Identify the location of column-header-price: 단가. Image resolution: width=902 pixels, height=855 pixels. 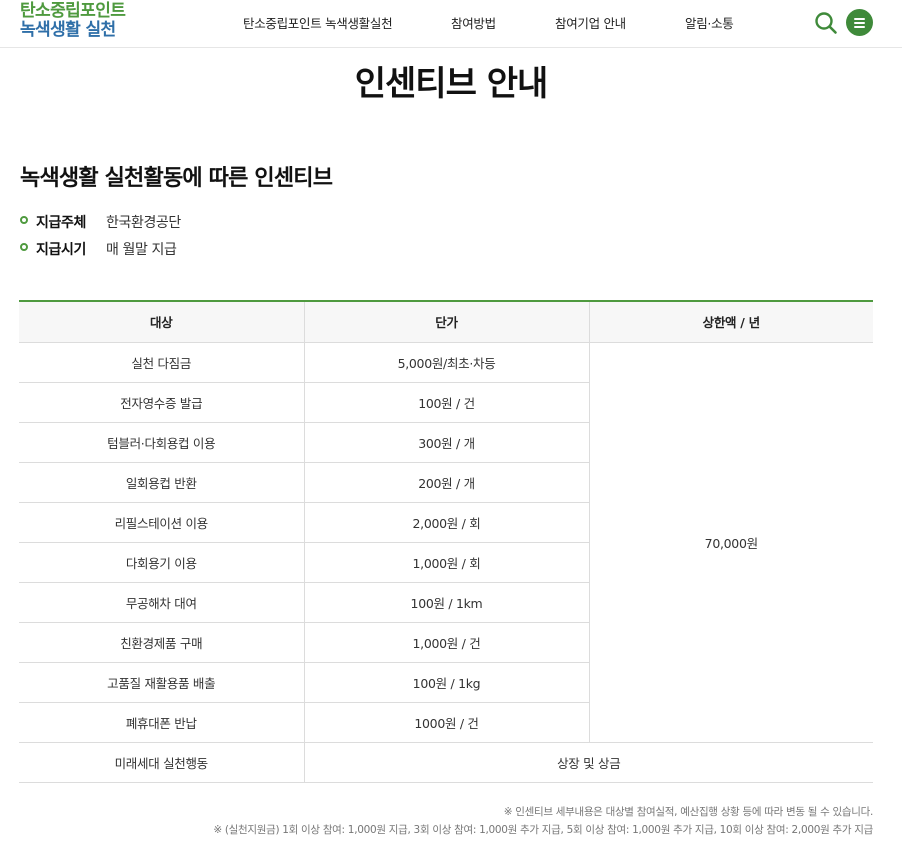
(446, 321).